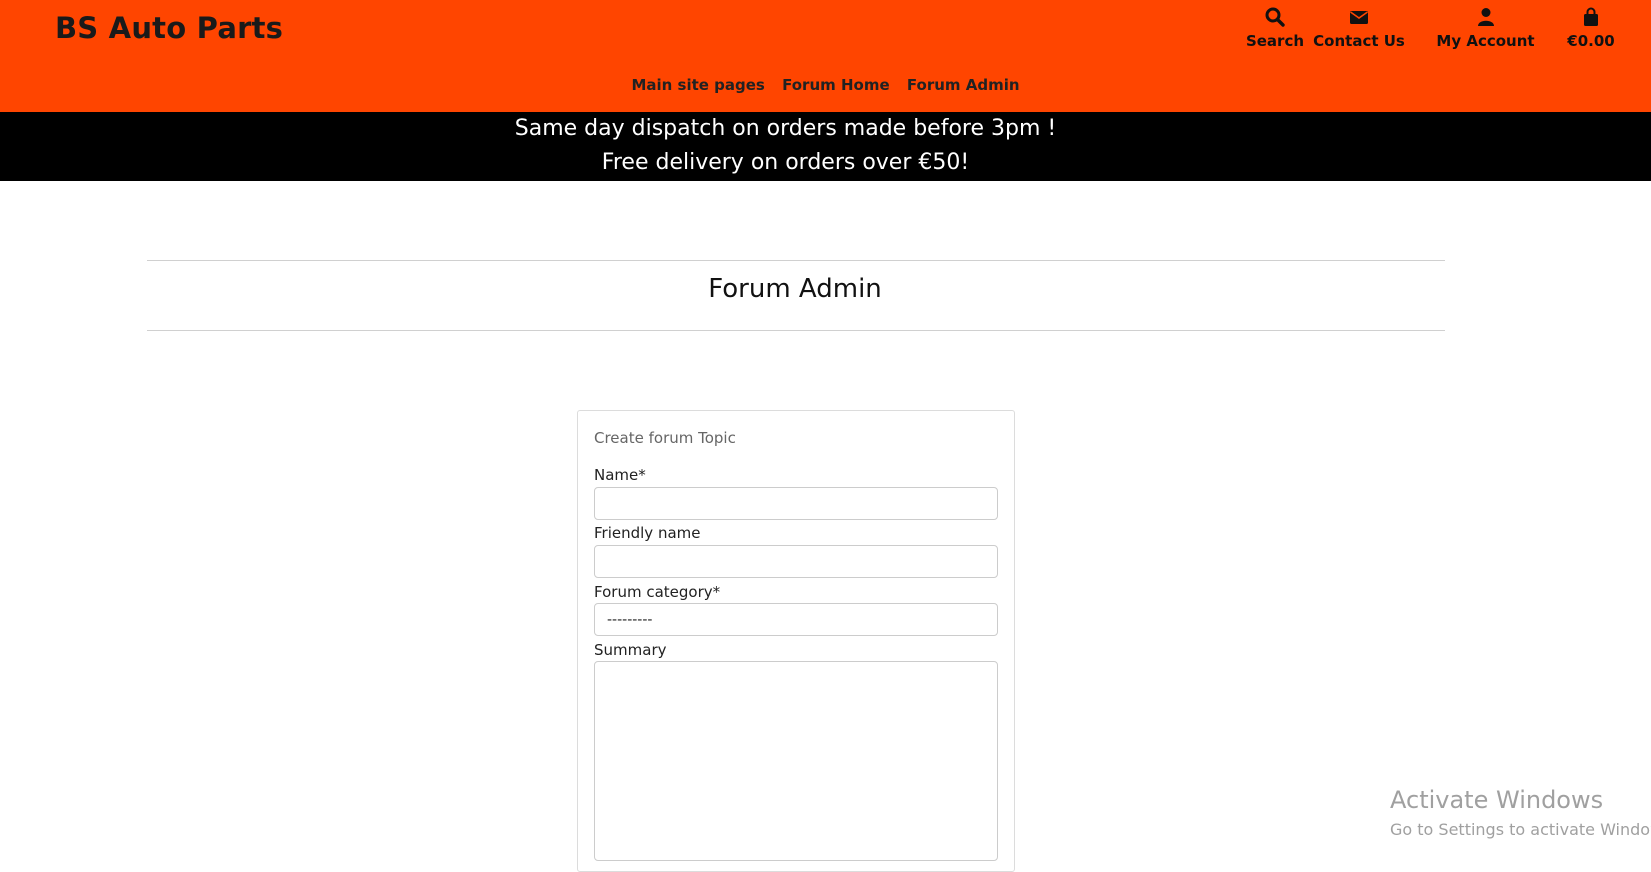 This screenshot has height=872, width=1651. What do you see at coordinates (1591, 17) in the screenshot?
I see `shopping-bag-icon` at bounding box center [1591, 17].